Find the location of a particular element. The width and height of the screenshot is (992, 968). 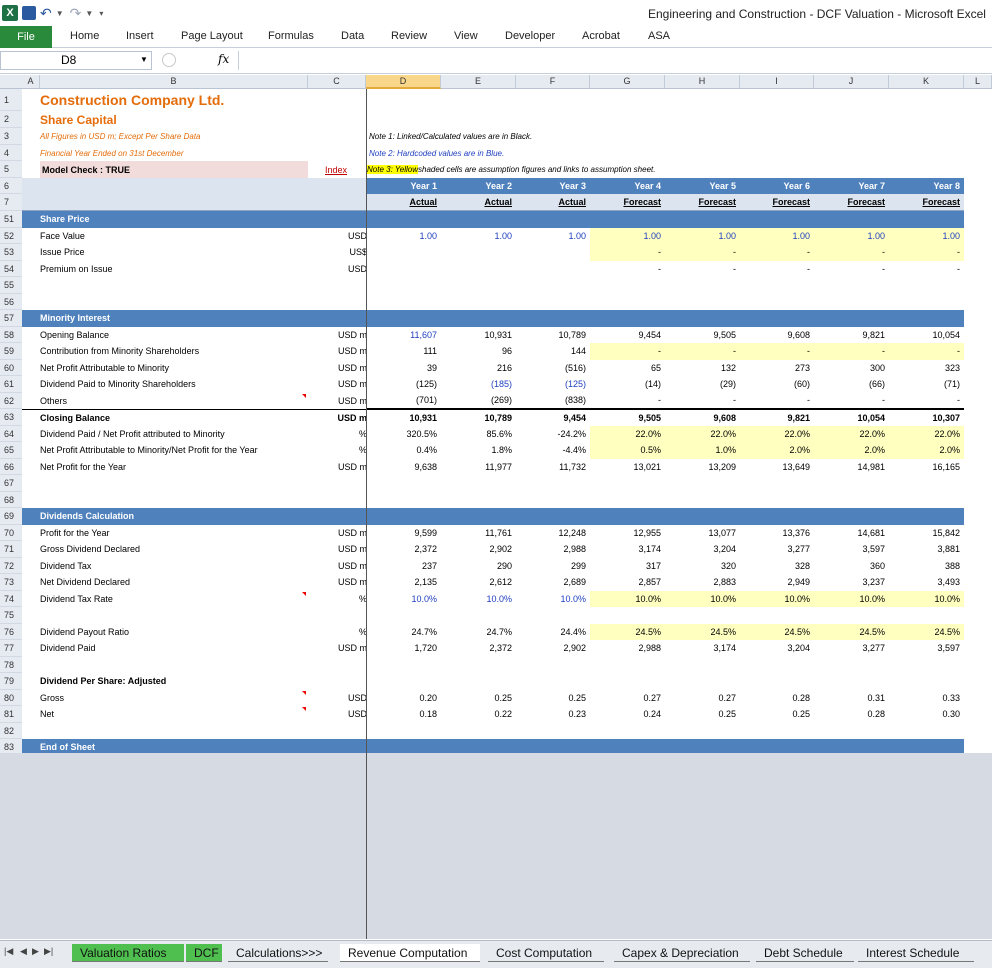

value-cell: 2,689 is located at coordinates (553, 582).